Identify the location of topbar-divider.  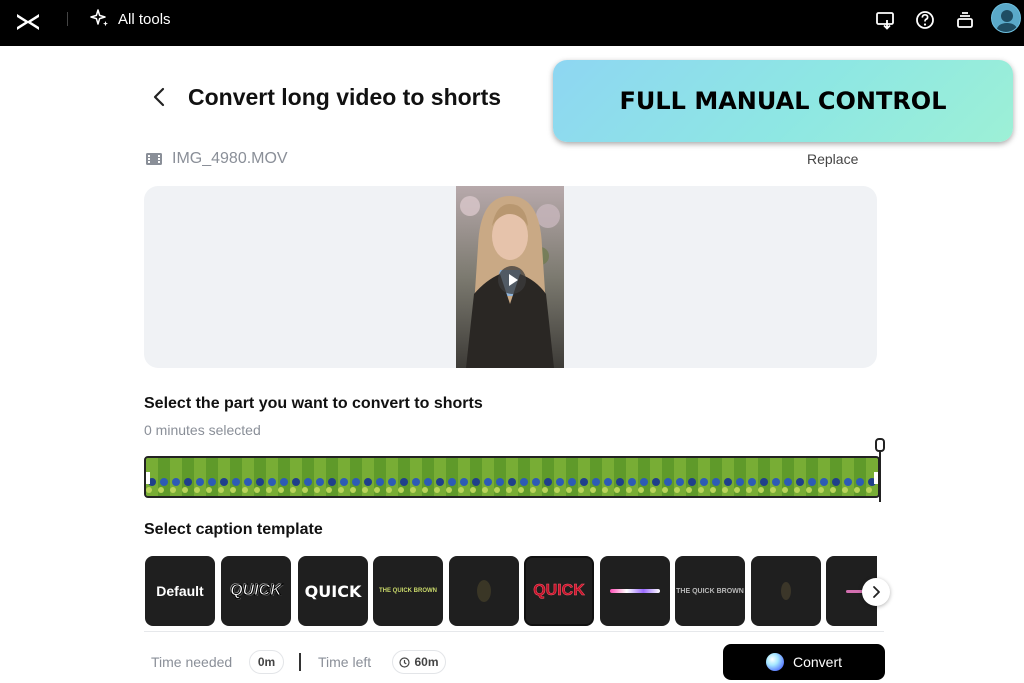
(67, 19).